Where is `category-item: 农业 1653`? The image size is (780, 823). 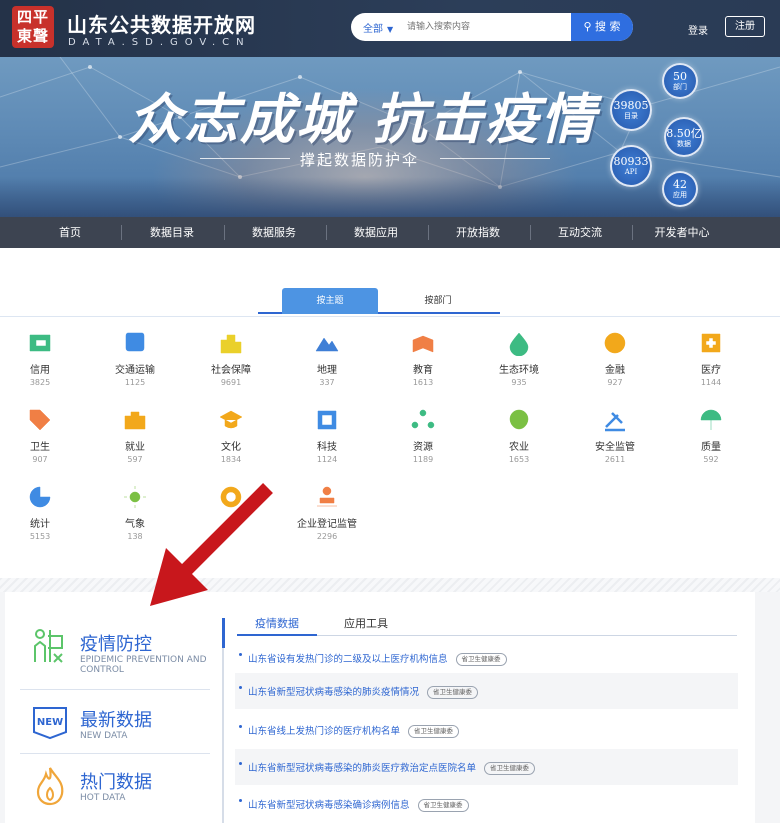
category-item: 农业 1653 is located at coordinates (519, 435).